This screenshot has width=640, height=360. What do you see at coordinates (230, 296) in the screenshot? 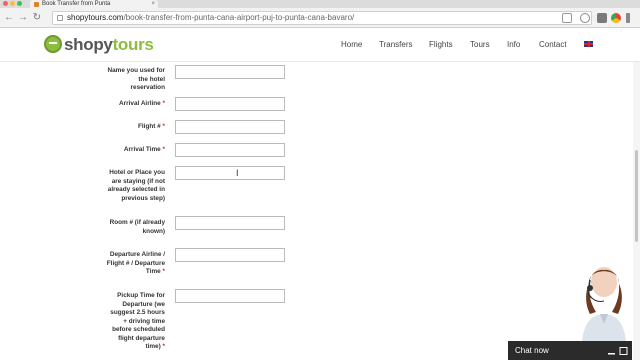
I see `pickup-time-input` at bounding box center [230, 296].